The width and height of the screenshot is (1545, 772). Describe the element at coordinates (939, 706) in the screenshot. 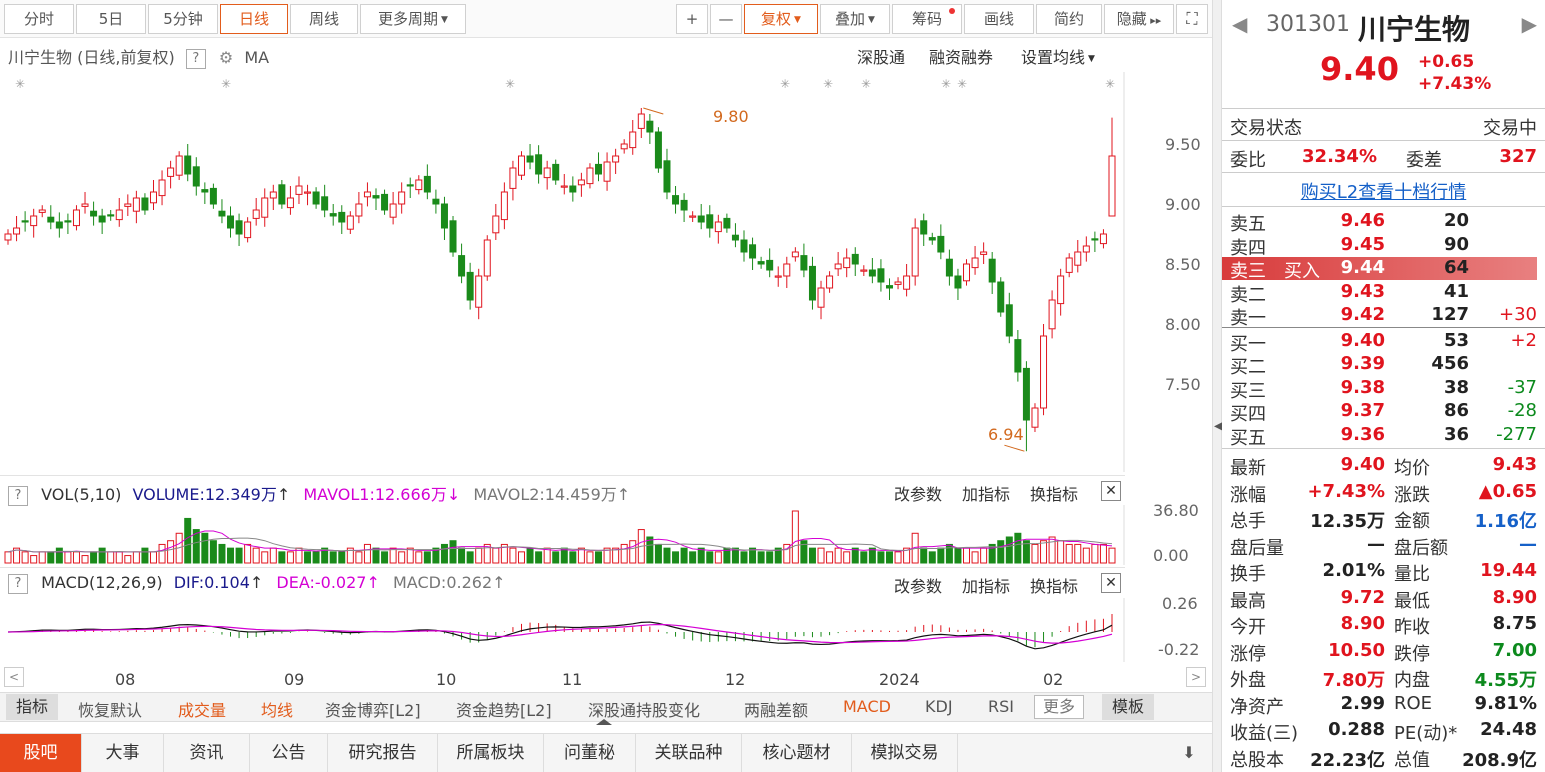

I see `nav-kdj: KDJ` at that location.